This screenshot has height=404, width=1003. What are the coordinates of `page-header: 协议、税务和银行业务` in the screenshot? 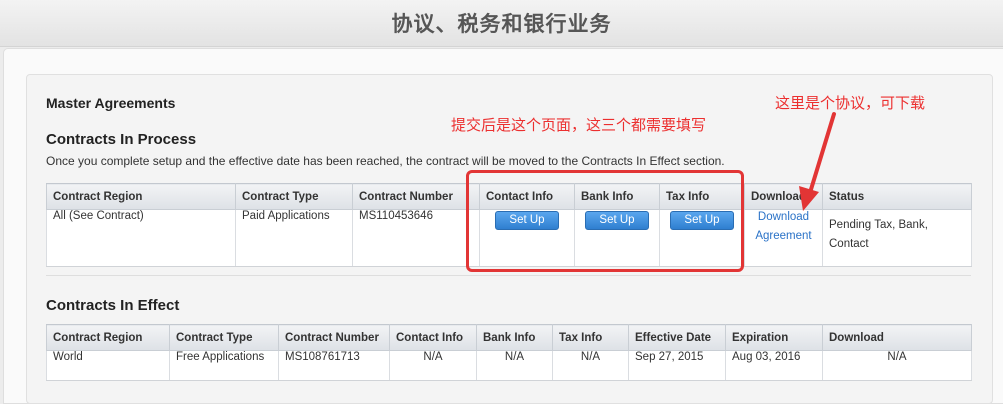 It's located at (501, 23).